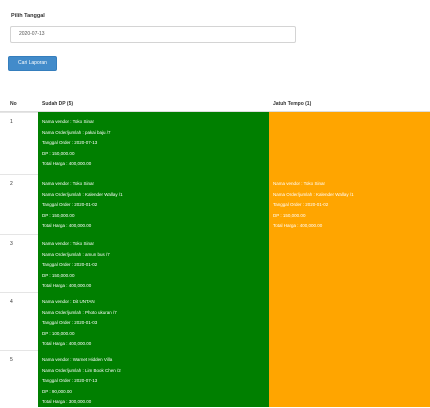 The height and width of the screenshot is (408, 430). I want to click on row-number: 4, so click(11, 302).